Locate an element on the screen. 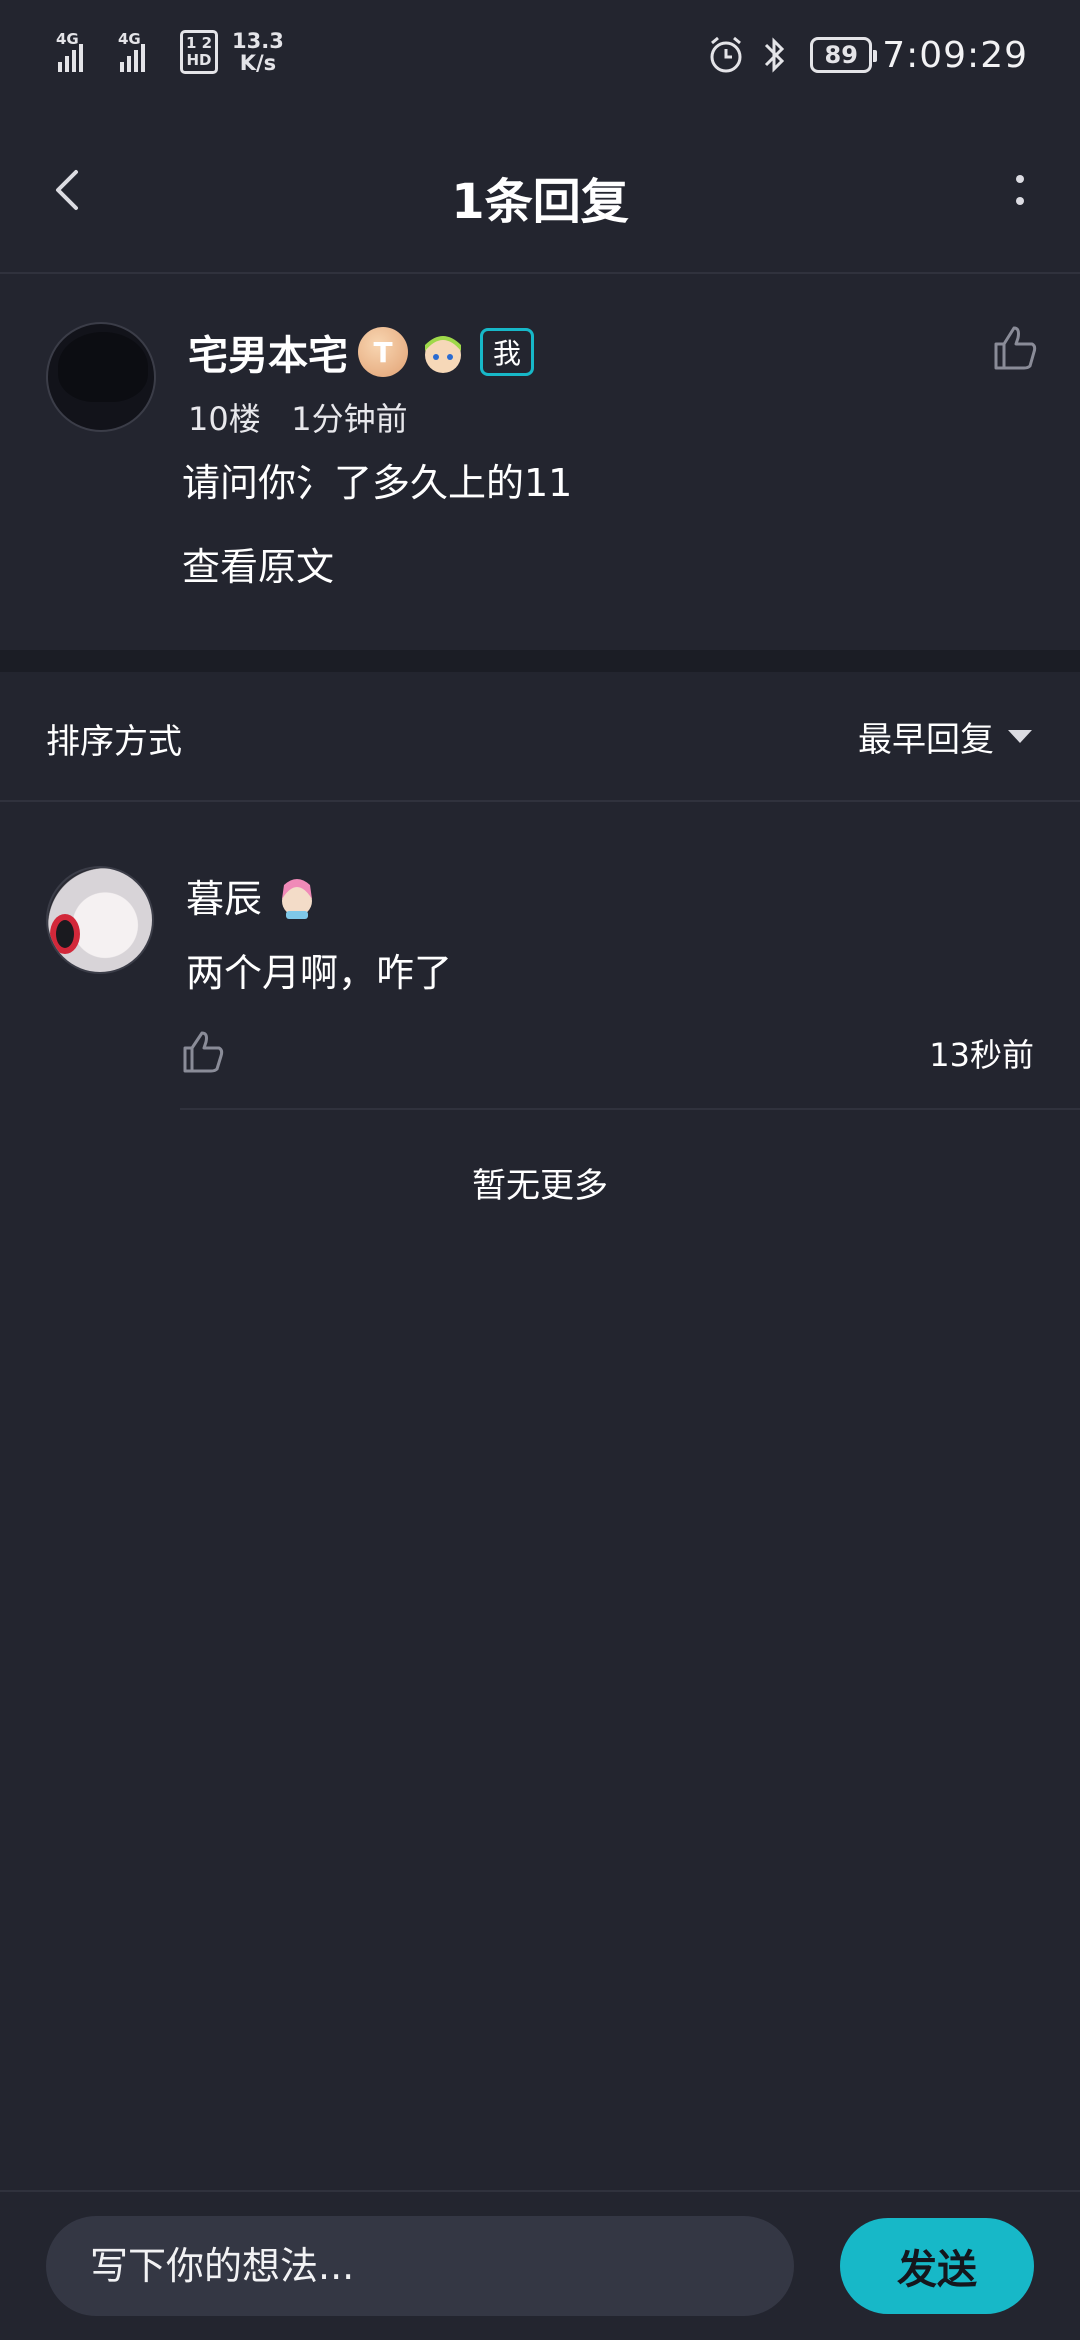  more-button is located at coordinates (1020, 190).